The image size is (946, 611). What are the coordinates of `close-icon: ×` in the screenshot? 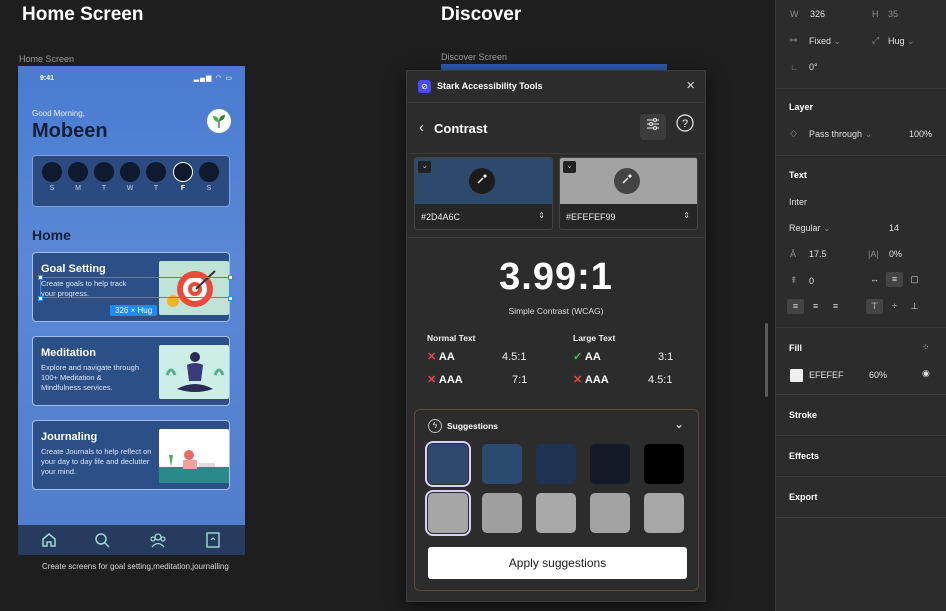 It's located at (690, 85).